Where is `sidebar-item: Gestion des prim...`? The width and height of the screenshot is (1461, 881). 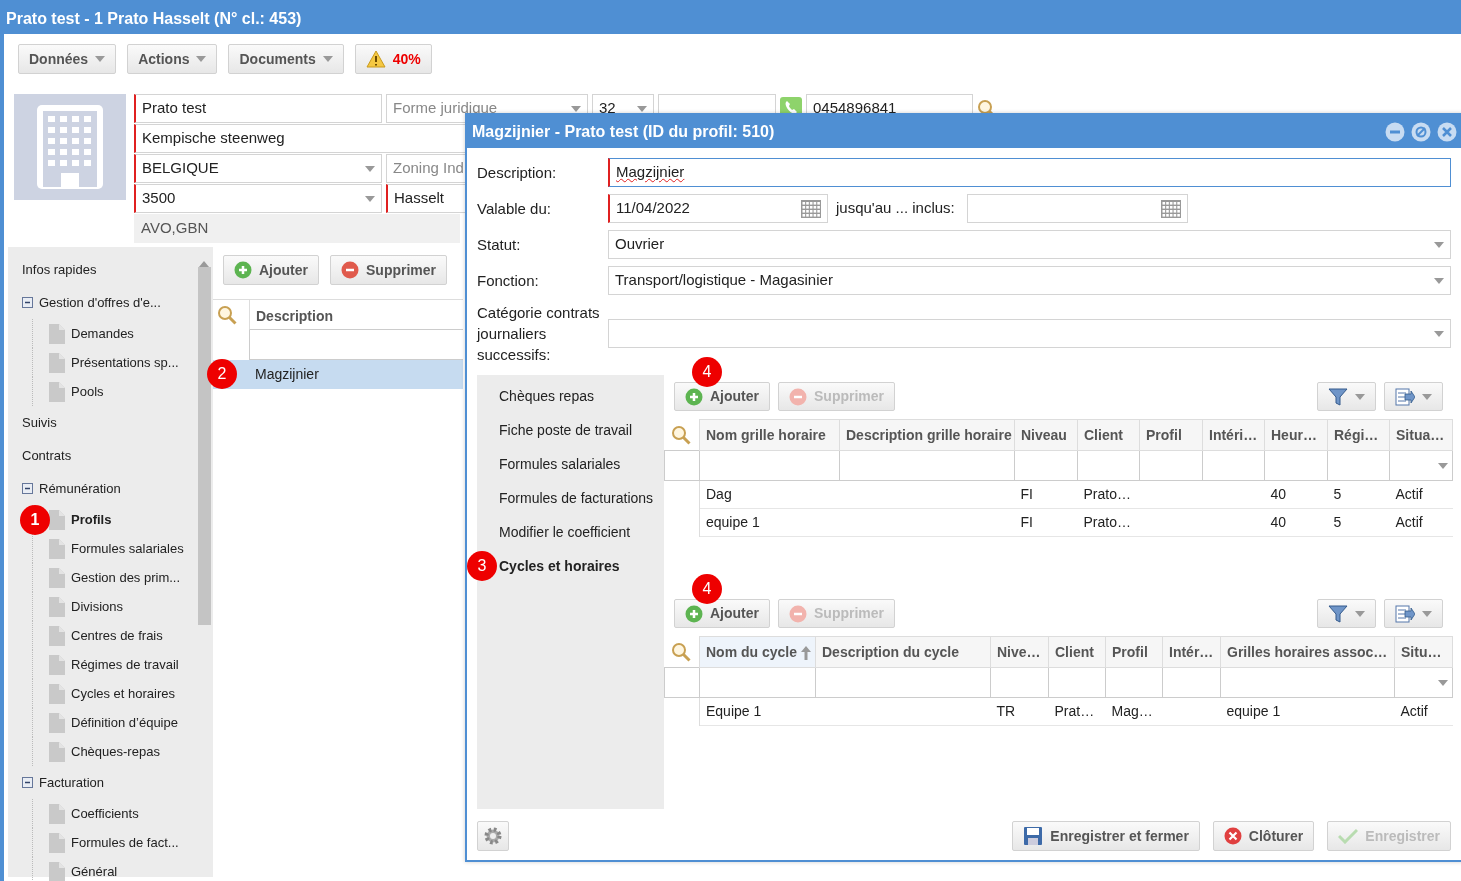 sidebar-item: Gestion des prim... is located at coordinates (126, 577).